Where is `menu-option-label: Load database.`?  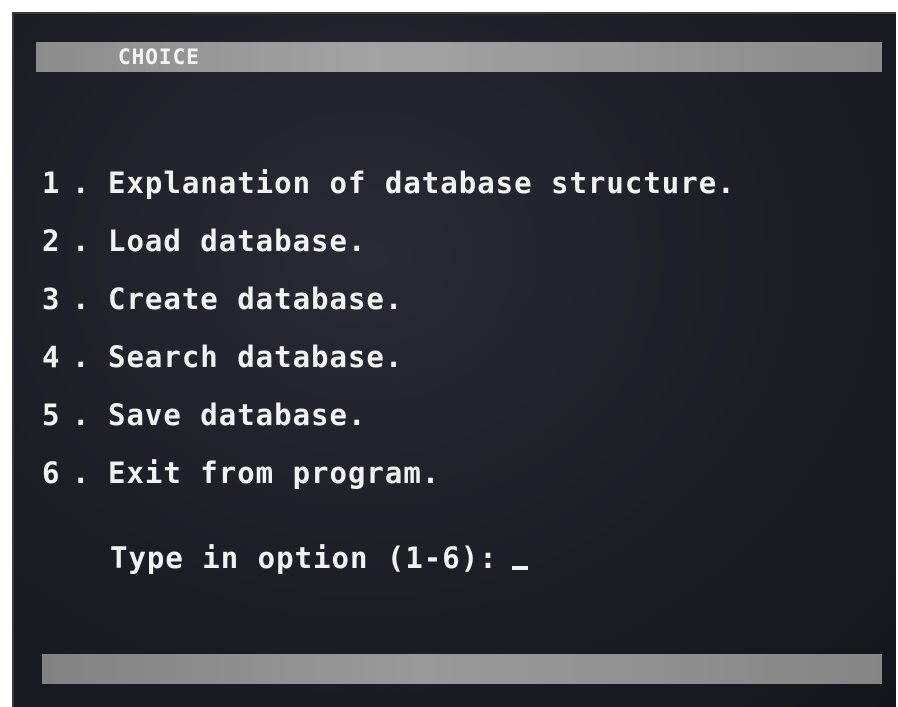 menu-option-label: Load database. is located at coordinates (237, 241).